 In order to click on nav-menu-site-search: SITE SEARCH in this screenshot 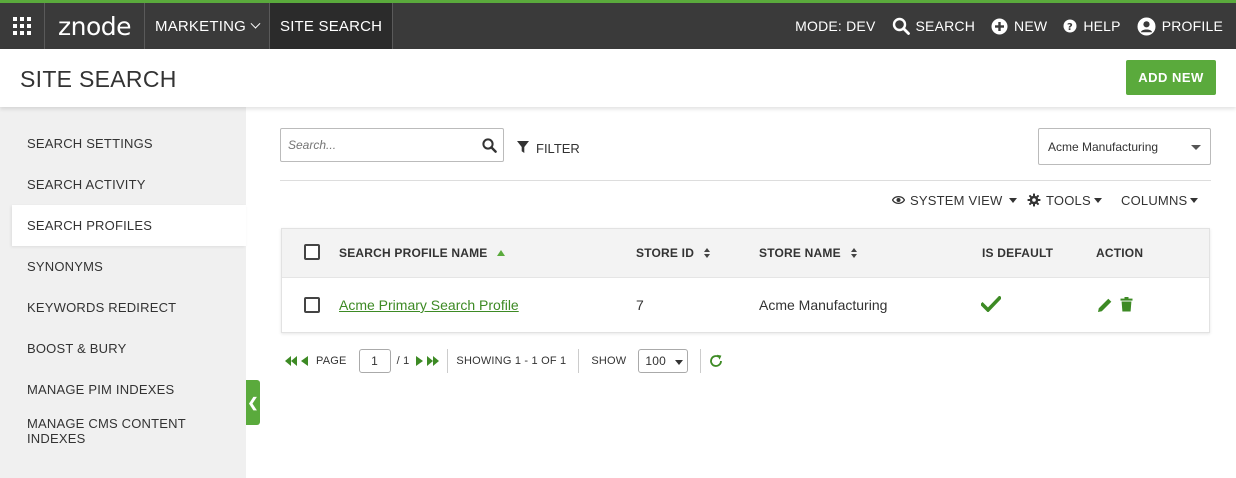, I will do `click(331, 26)`.